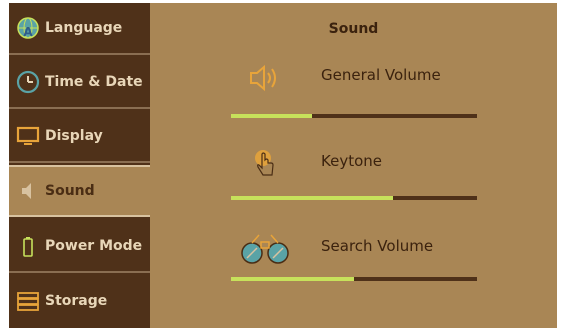  What do you see at coordinates (351, 161) in the screenshot?
I see `keytone-label: Keytone` at bounding box center [351, 161].